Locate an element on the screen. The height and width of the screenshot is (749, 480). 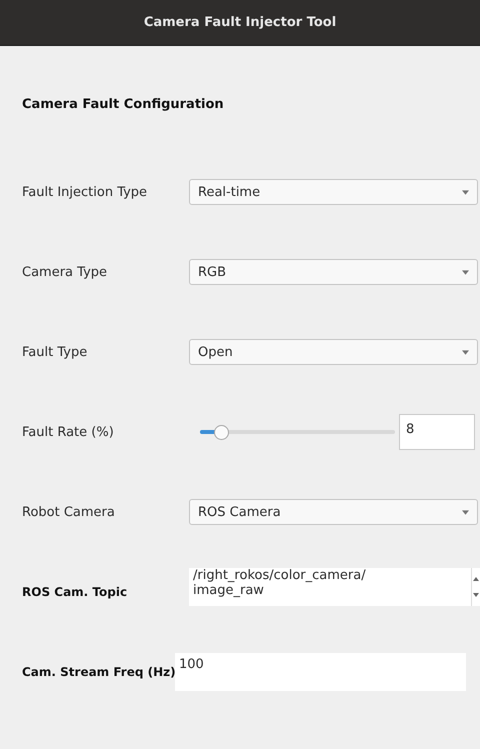
field-label: Cam. Stream Freq (Hz) is located at coordinates (99, 672).